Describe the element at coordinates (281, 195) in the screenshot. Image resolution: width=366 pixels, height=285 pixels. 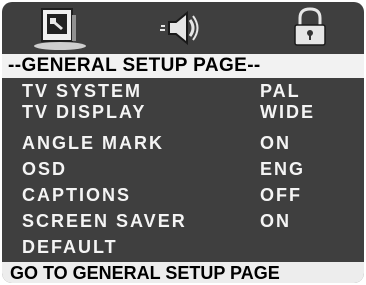
I see `menu-item-value: OFF` at that location.